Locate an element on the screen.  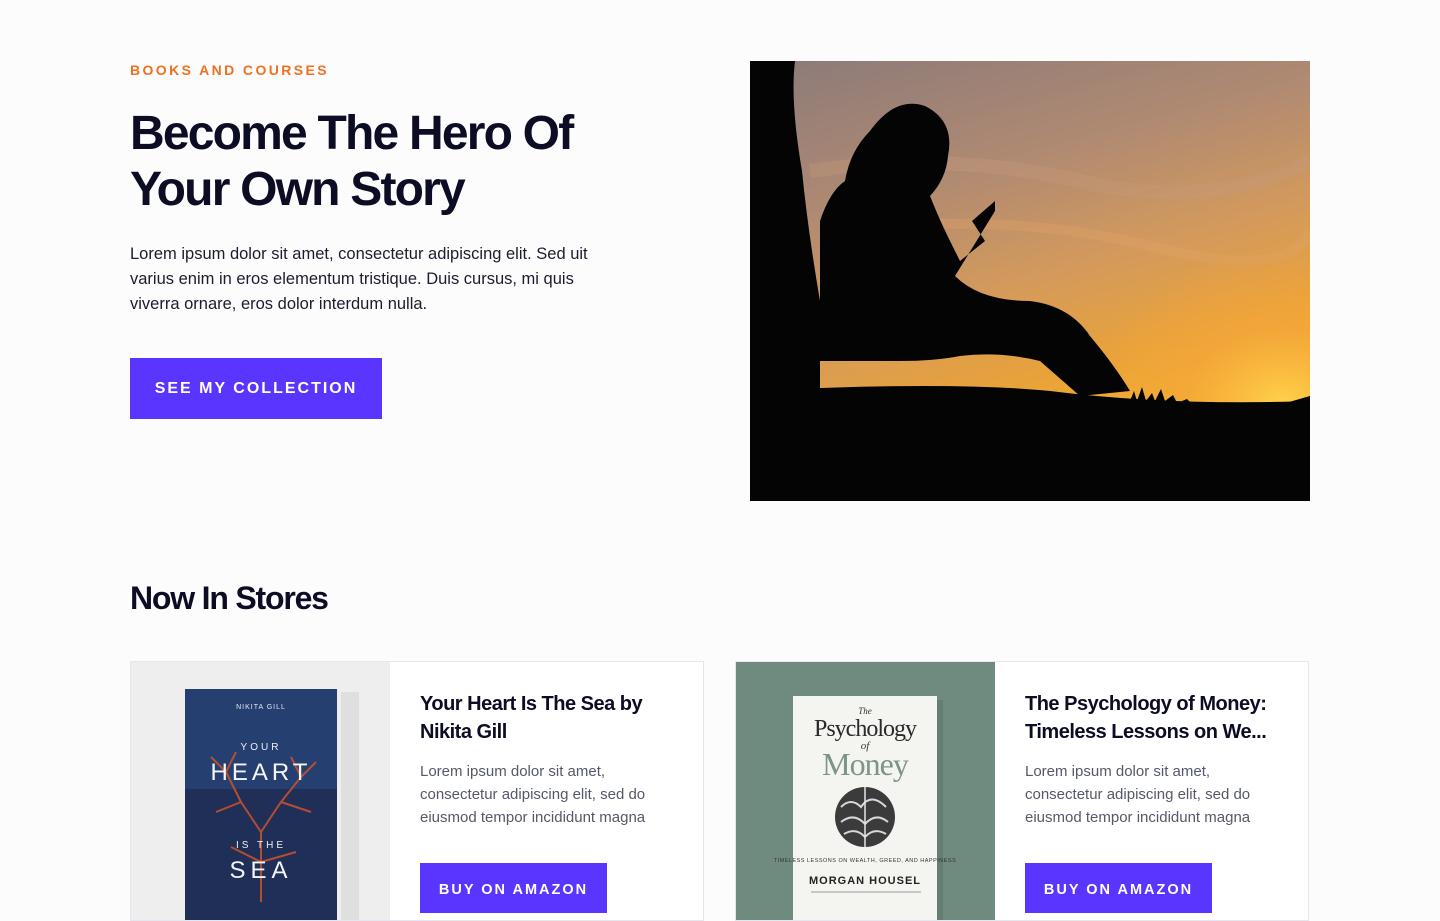
product-title-line1: Your Heart Is The Sea by is located at coordinates (531, 704).